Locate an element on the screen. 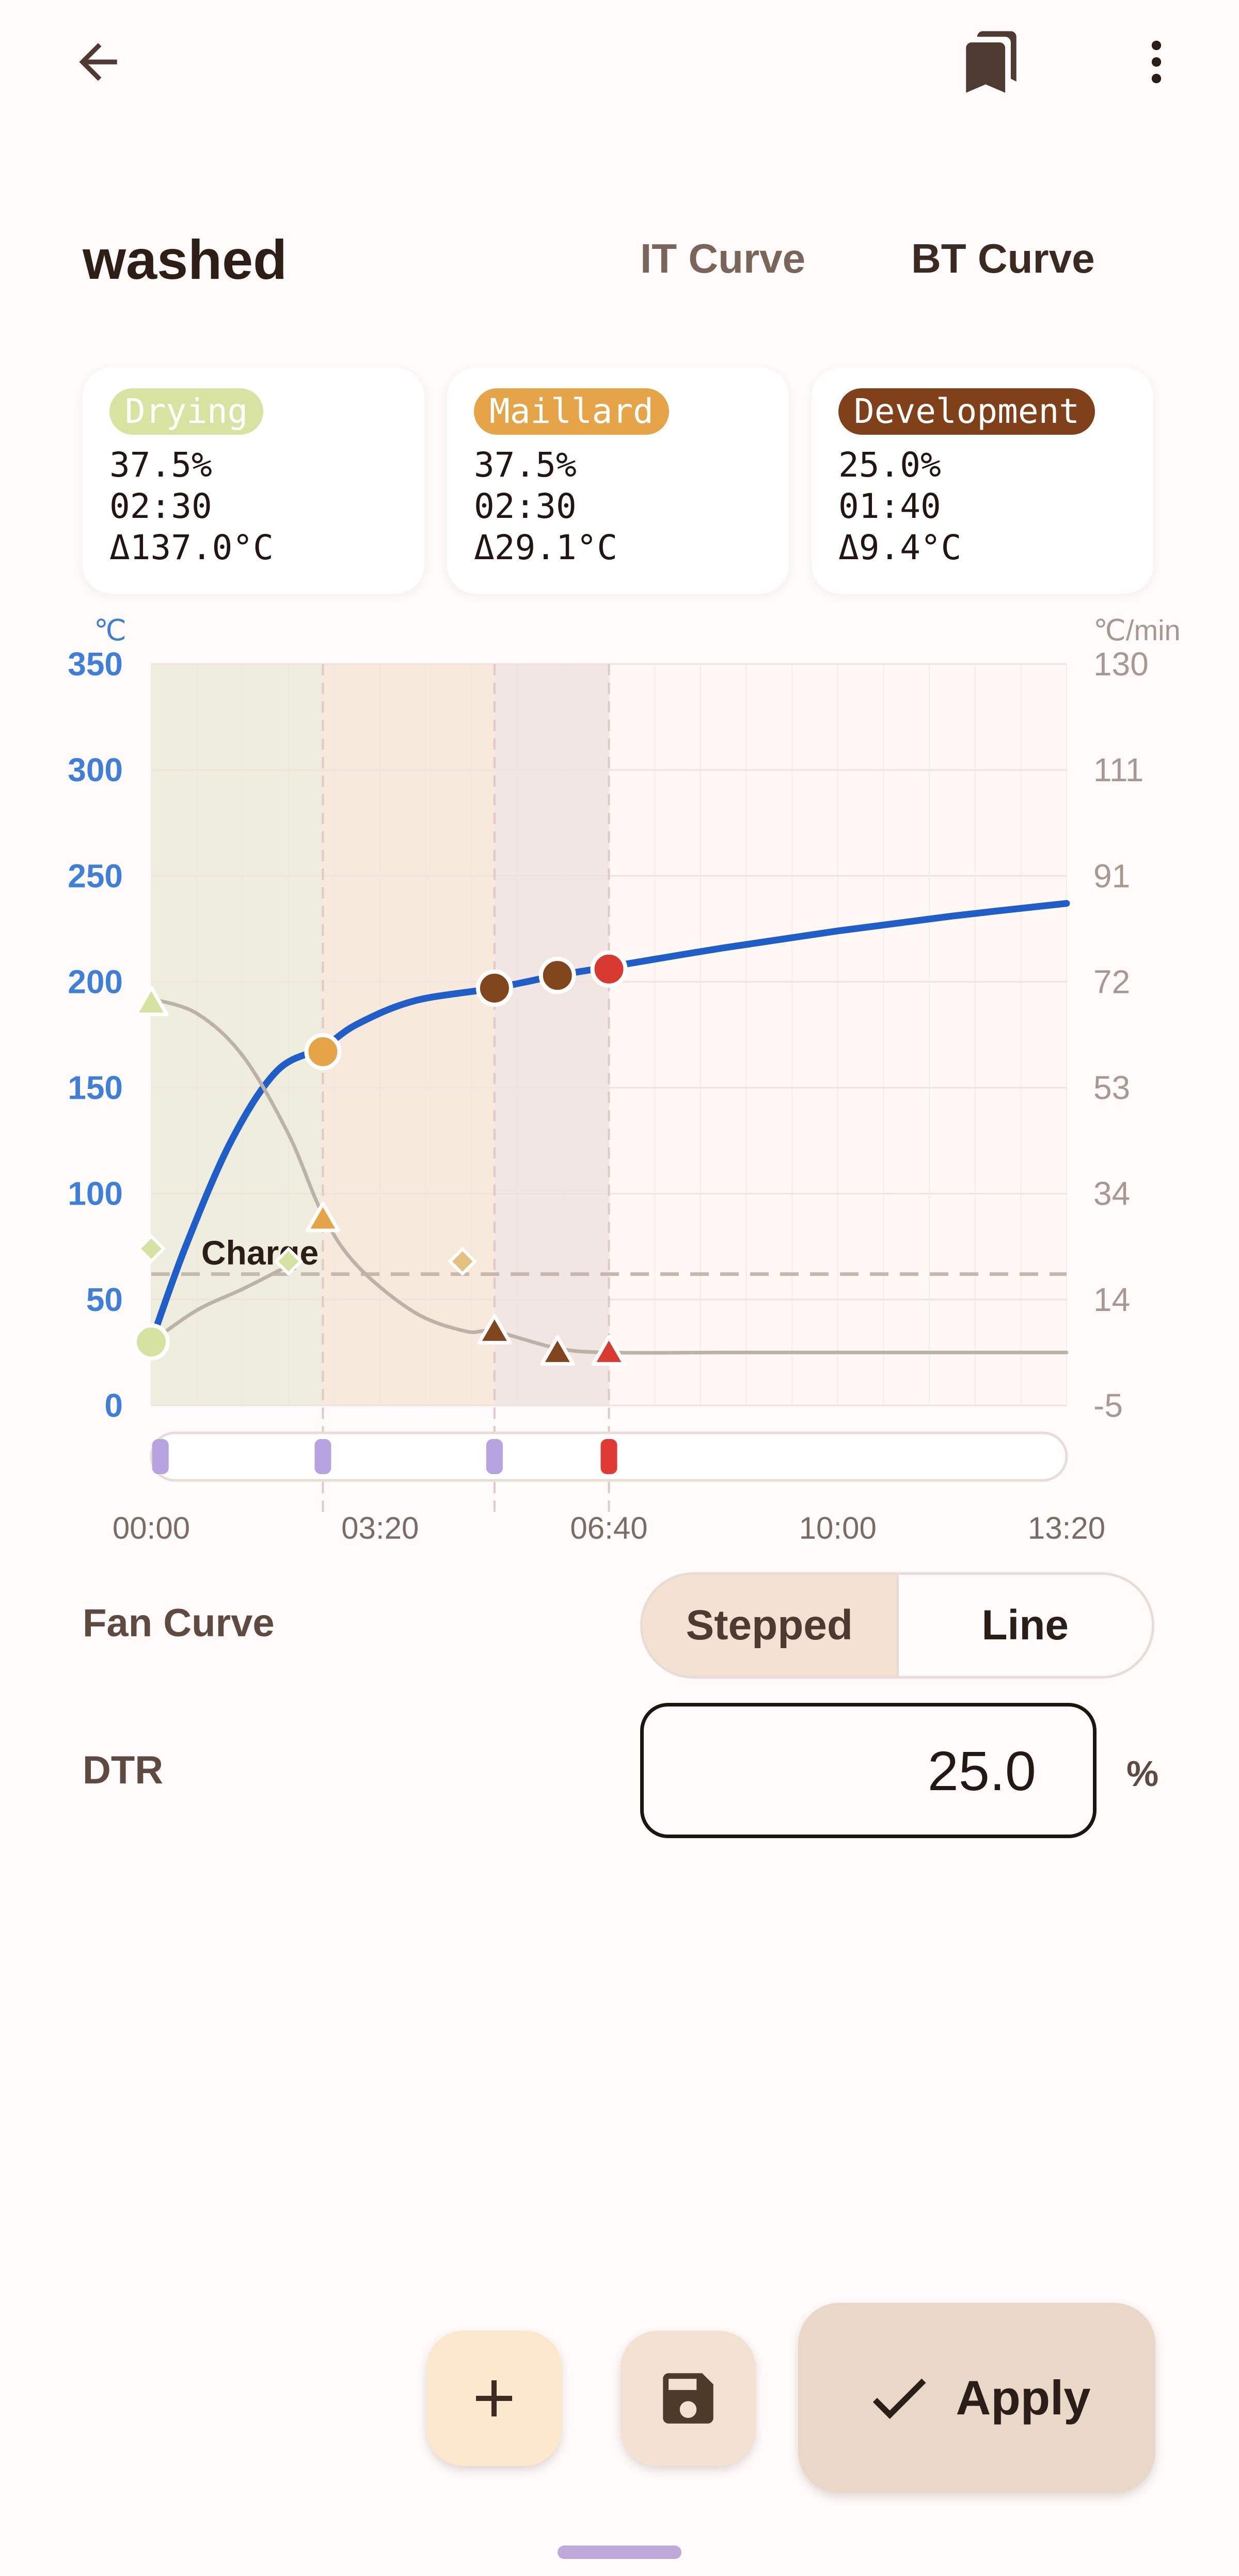 The width and height of the screenshot is (1239, 2576). phase-delta: Δ9.4°C is located at coordinates (900, 547).